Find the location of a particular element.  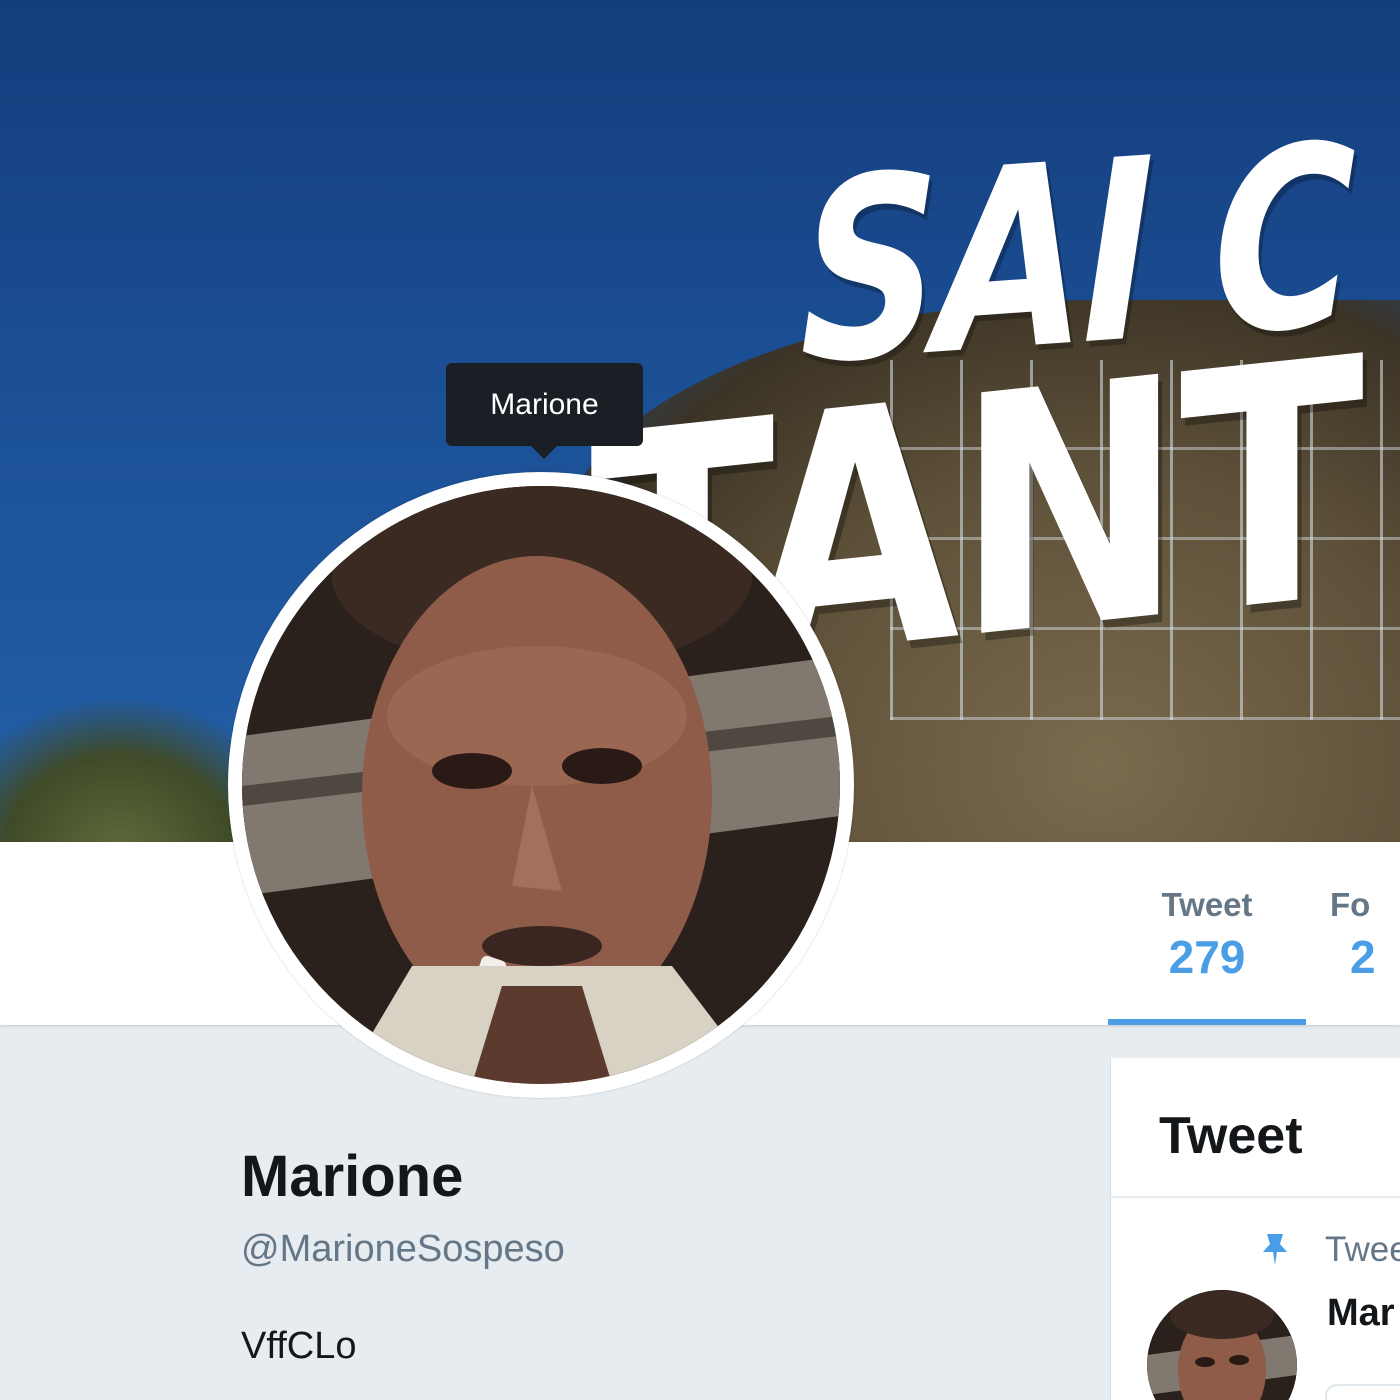

timeline-panel: Tweet Twee Mar is located at coordinates (1255, 1229).